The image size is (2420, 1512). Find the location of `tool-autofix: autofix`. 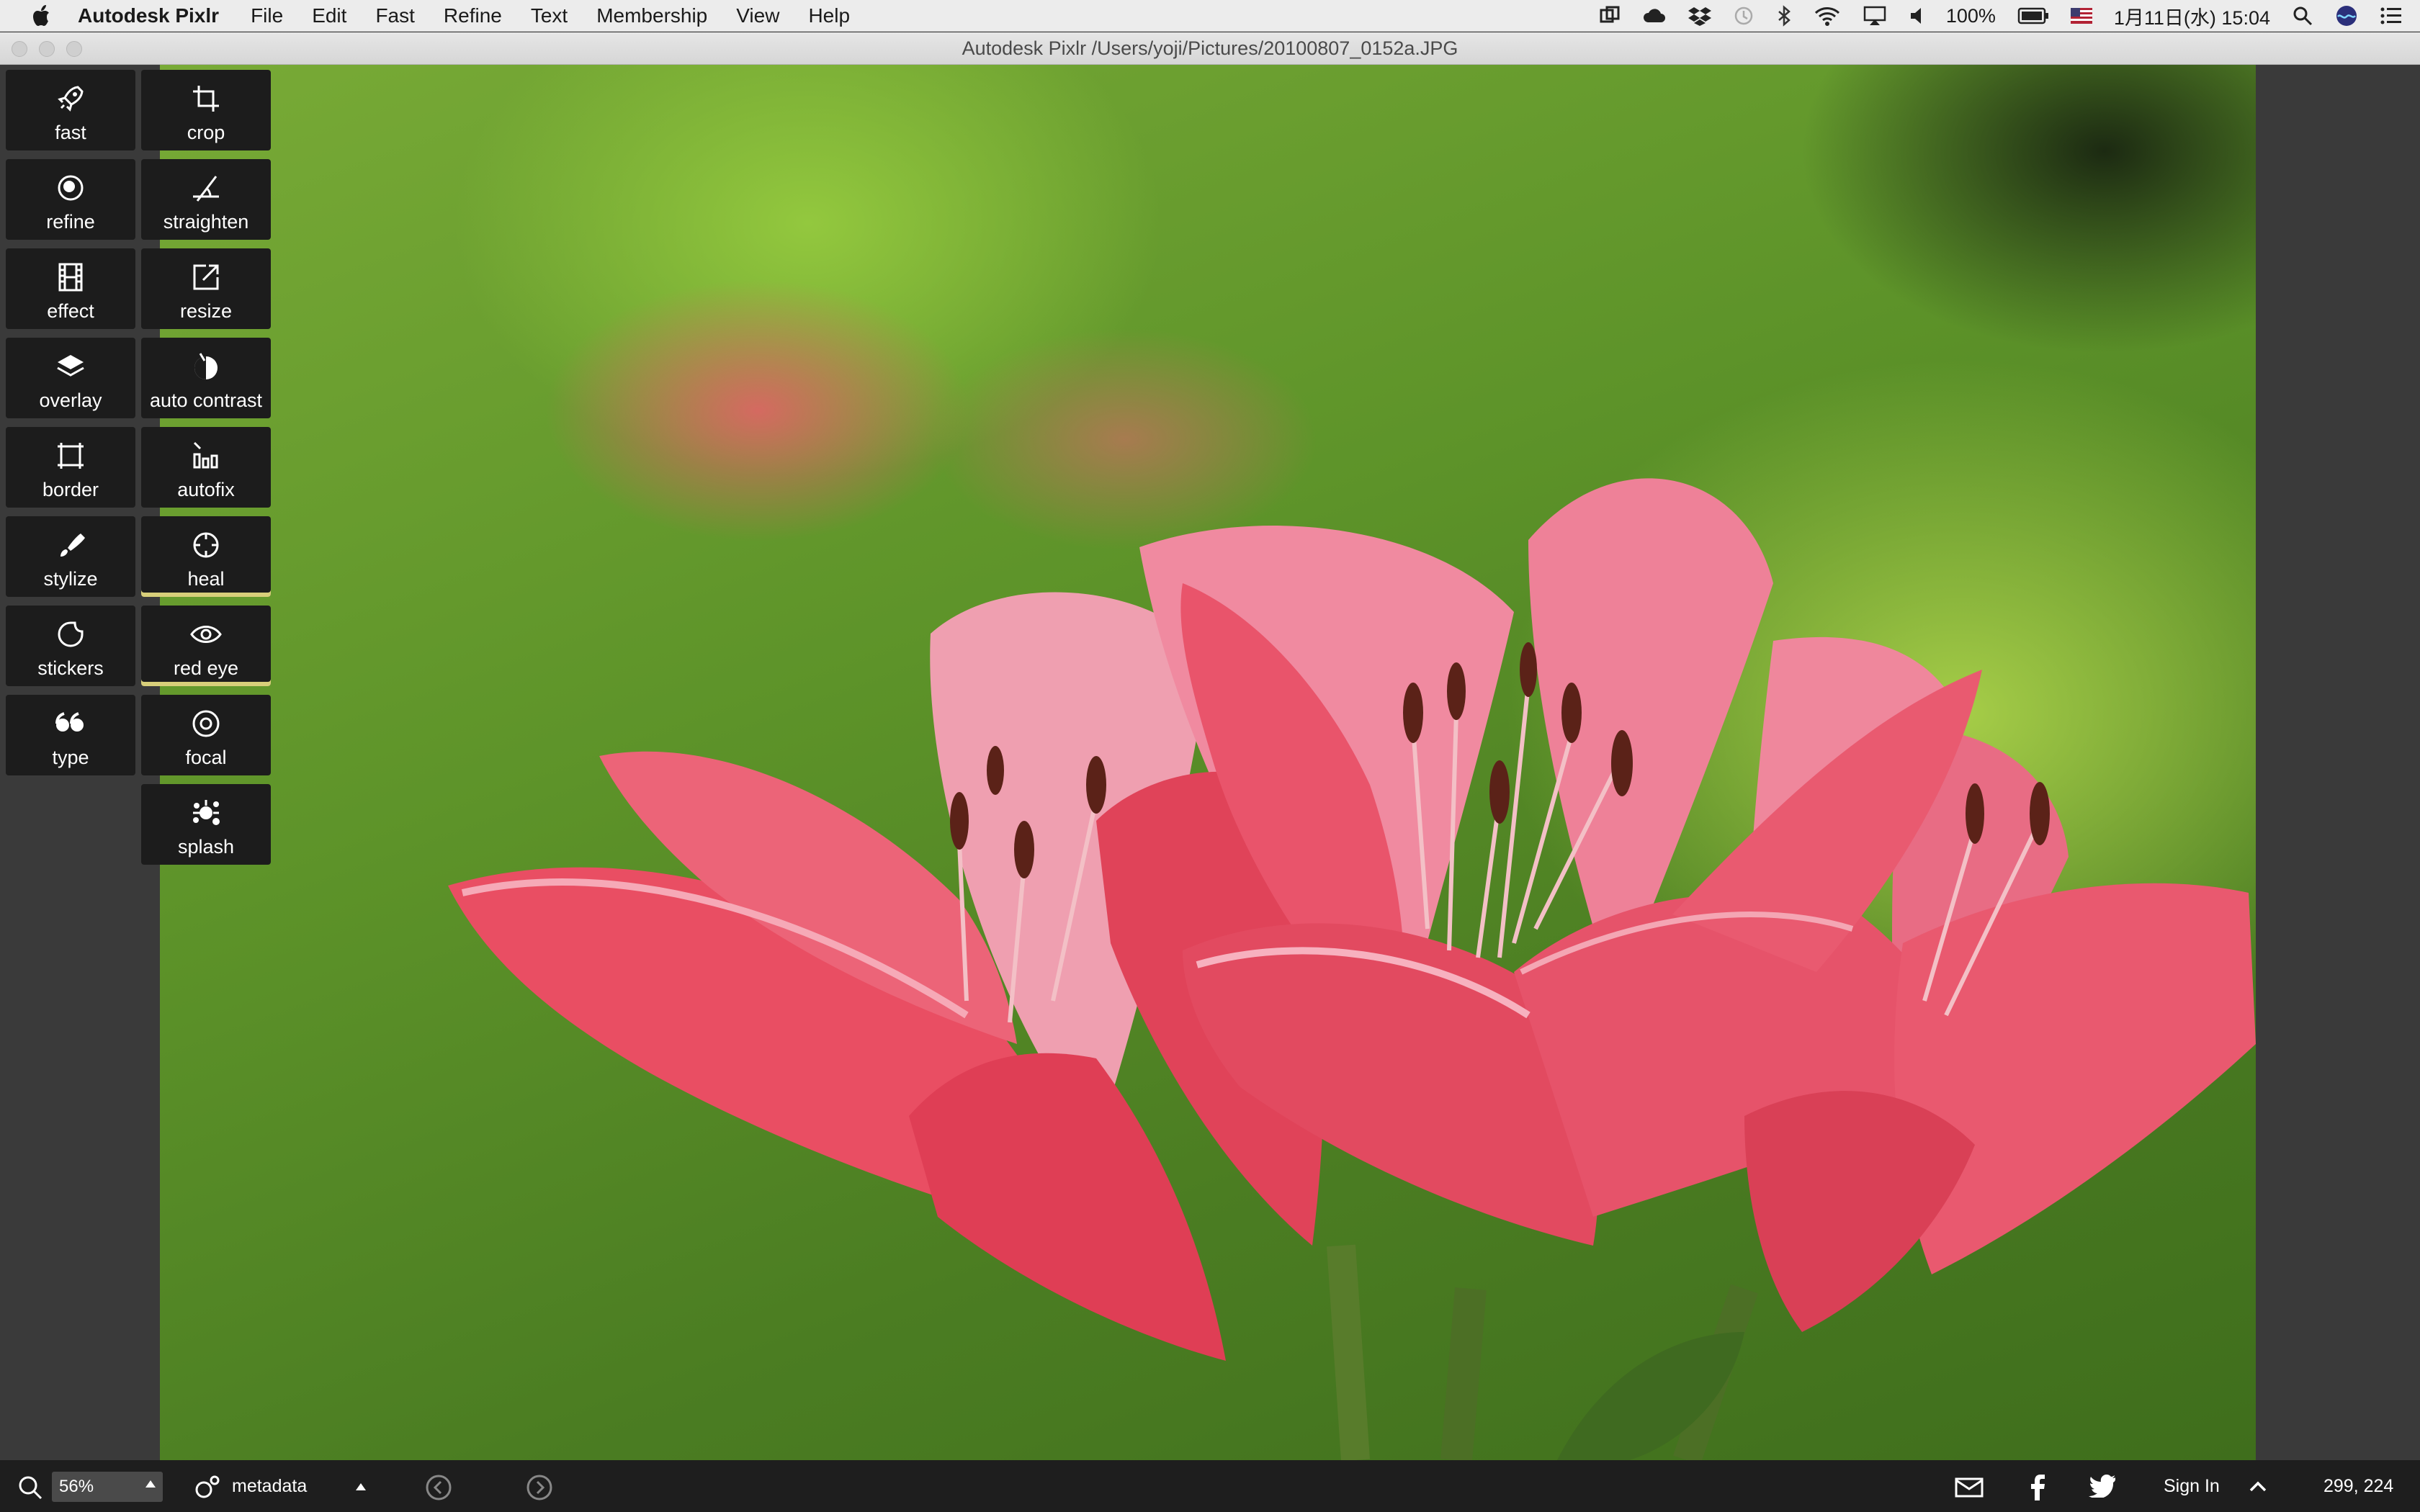

tool-autofix: autofix is located at coordinates (206, 467).